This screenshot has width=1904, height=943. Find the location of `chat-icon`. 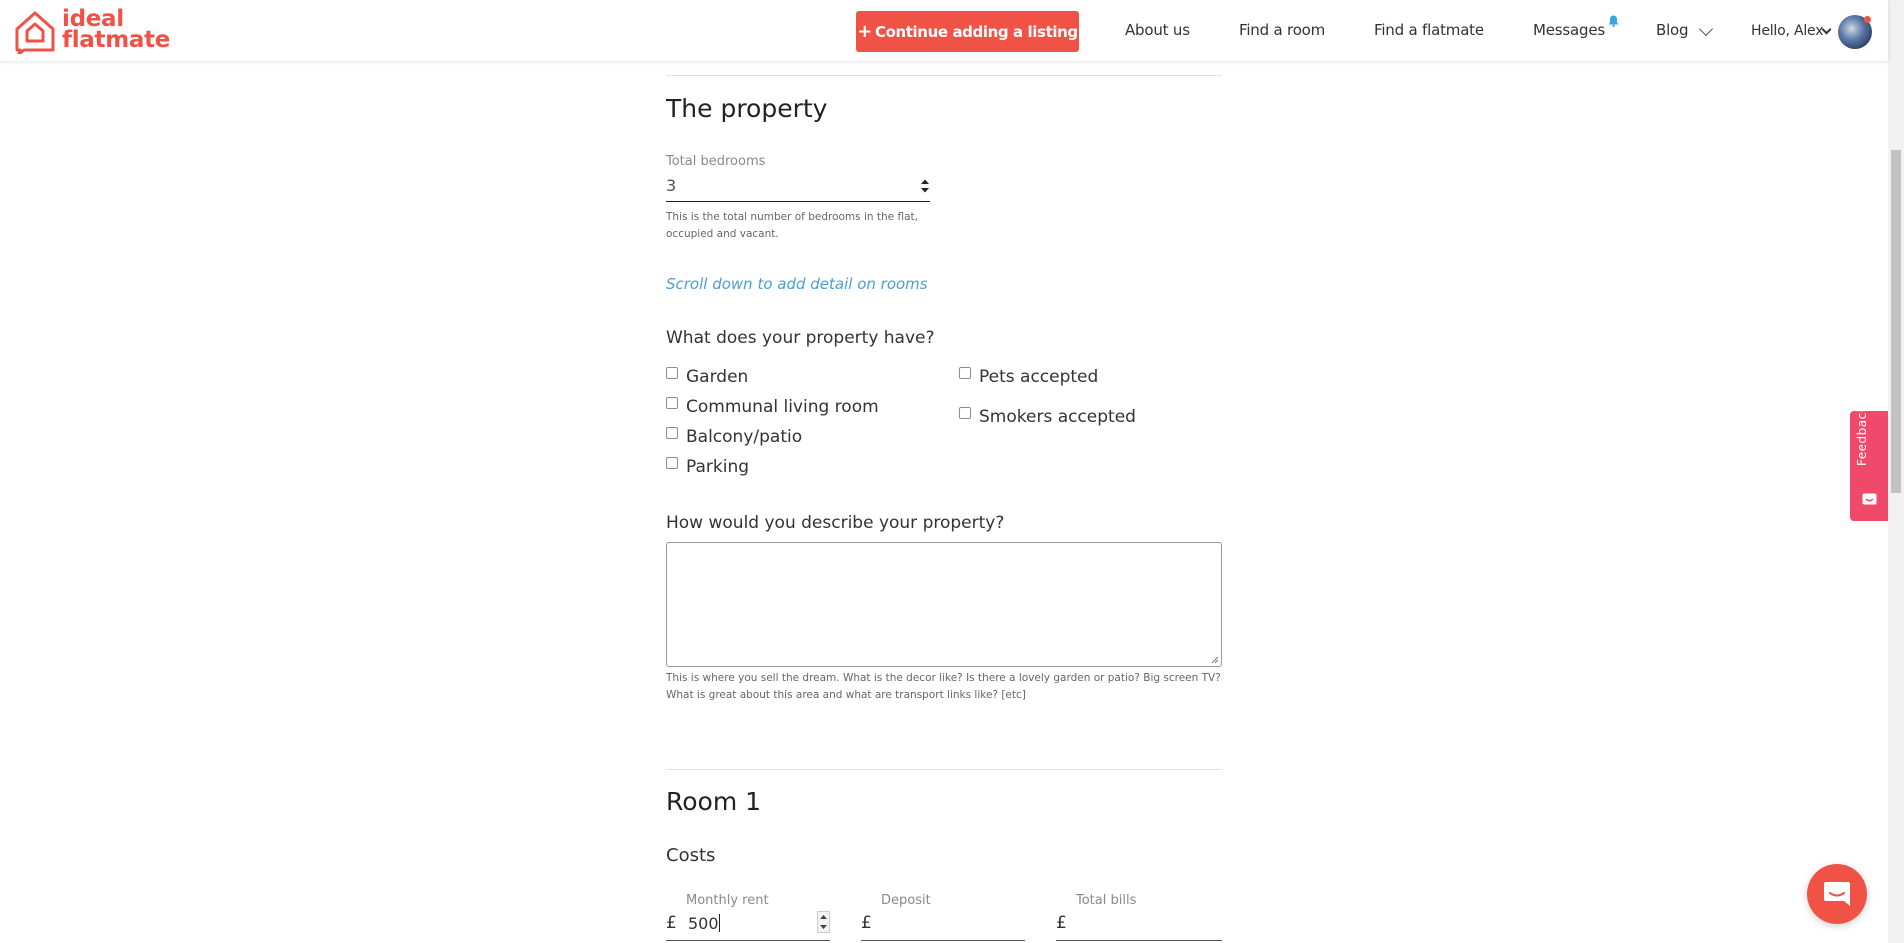

chat-icon is located at coordinates (1837, 894).